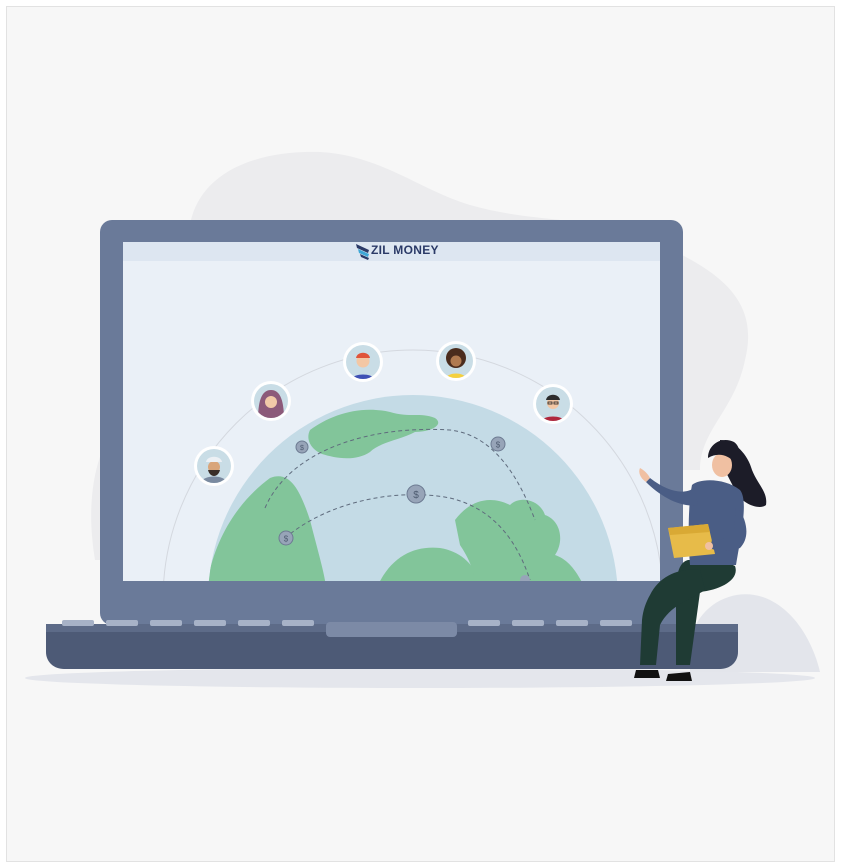  What do you see at coordinates (363, 362) in the screenshot?
I see `man-red-hair-icon` at bounding box center [363, 362].